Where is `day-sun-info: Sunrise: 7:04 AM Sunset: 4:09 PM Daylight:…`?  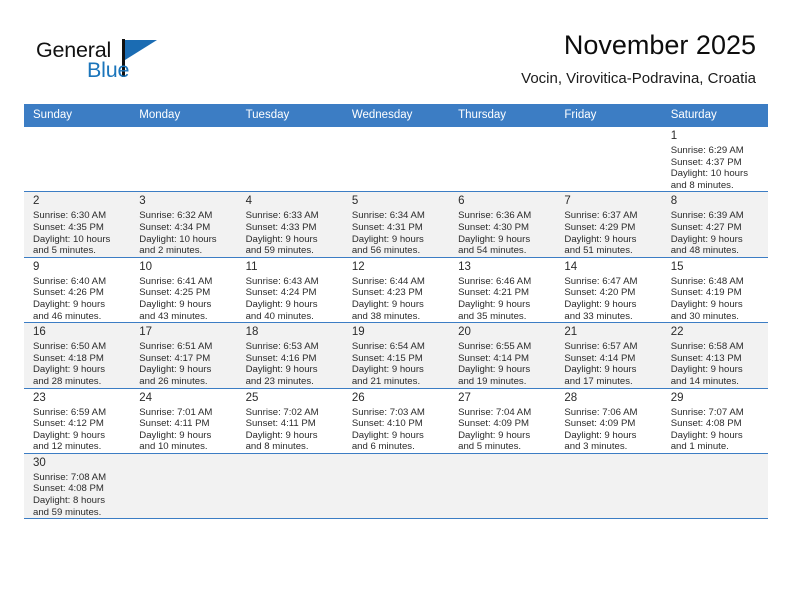 day-sun-info: Sunrise: 7:04 AM Sunset: 4:09 PM Daylight:… is located at coordinates (503, 430).